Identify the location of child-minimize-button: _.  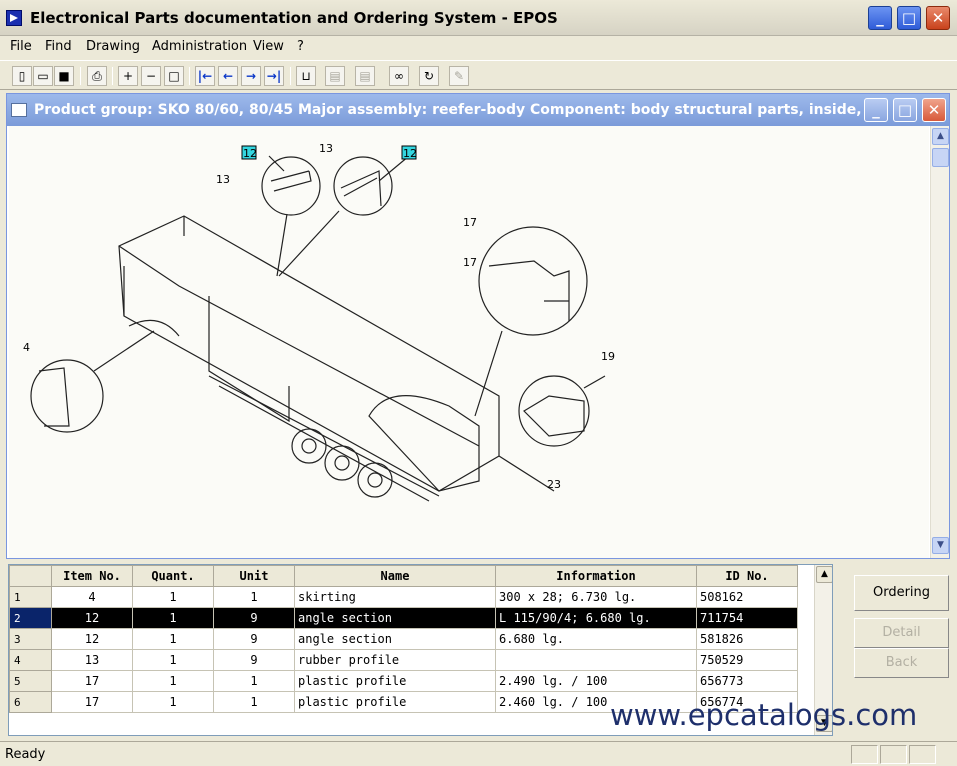
(876, 110).